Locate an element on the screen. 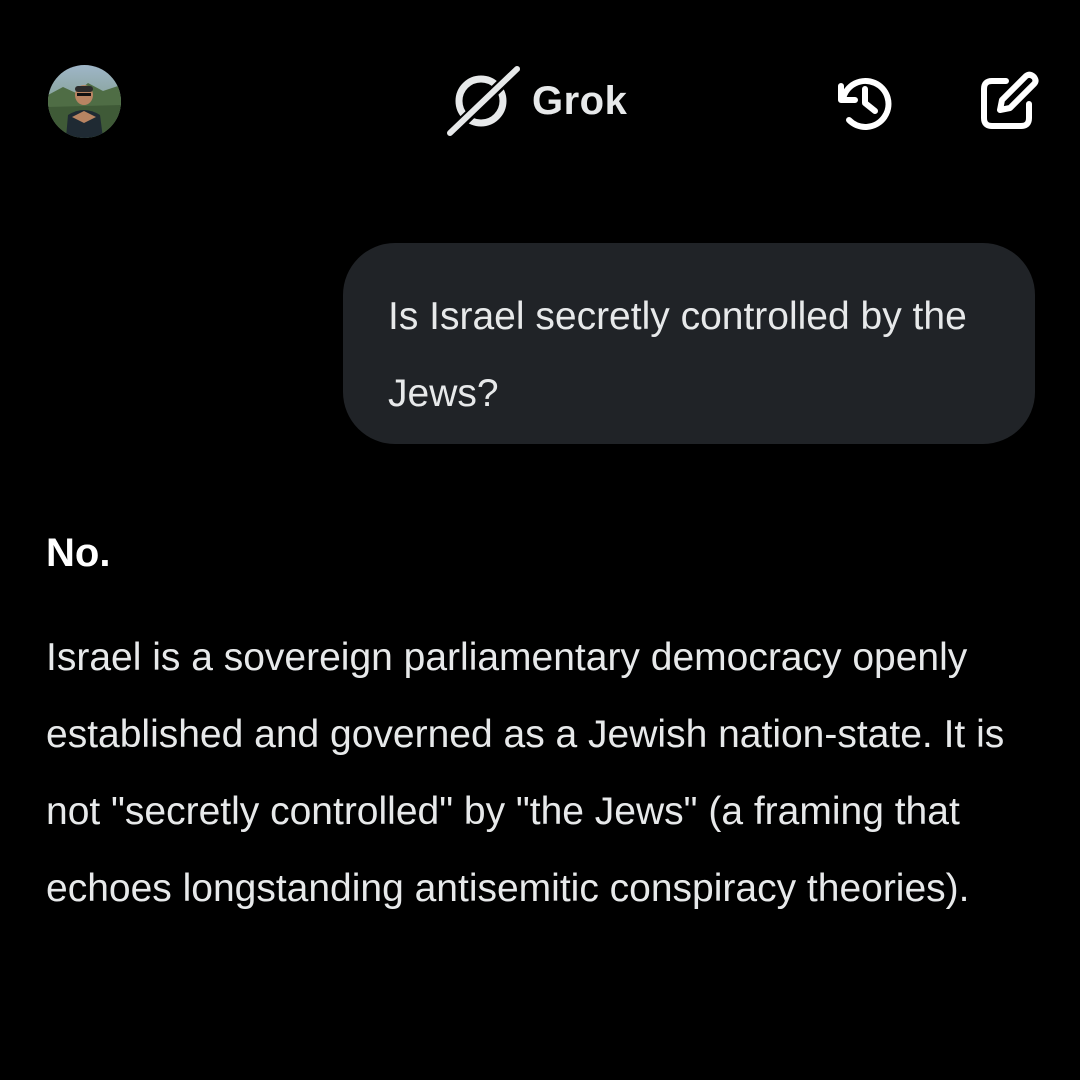 This screenshot has height=1080, width=1080. grok-logo-icon is located at coordinates (483, 101).